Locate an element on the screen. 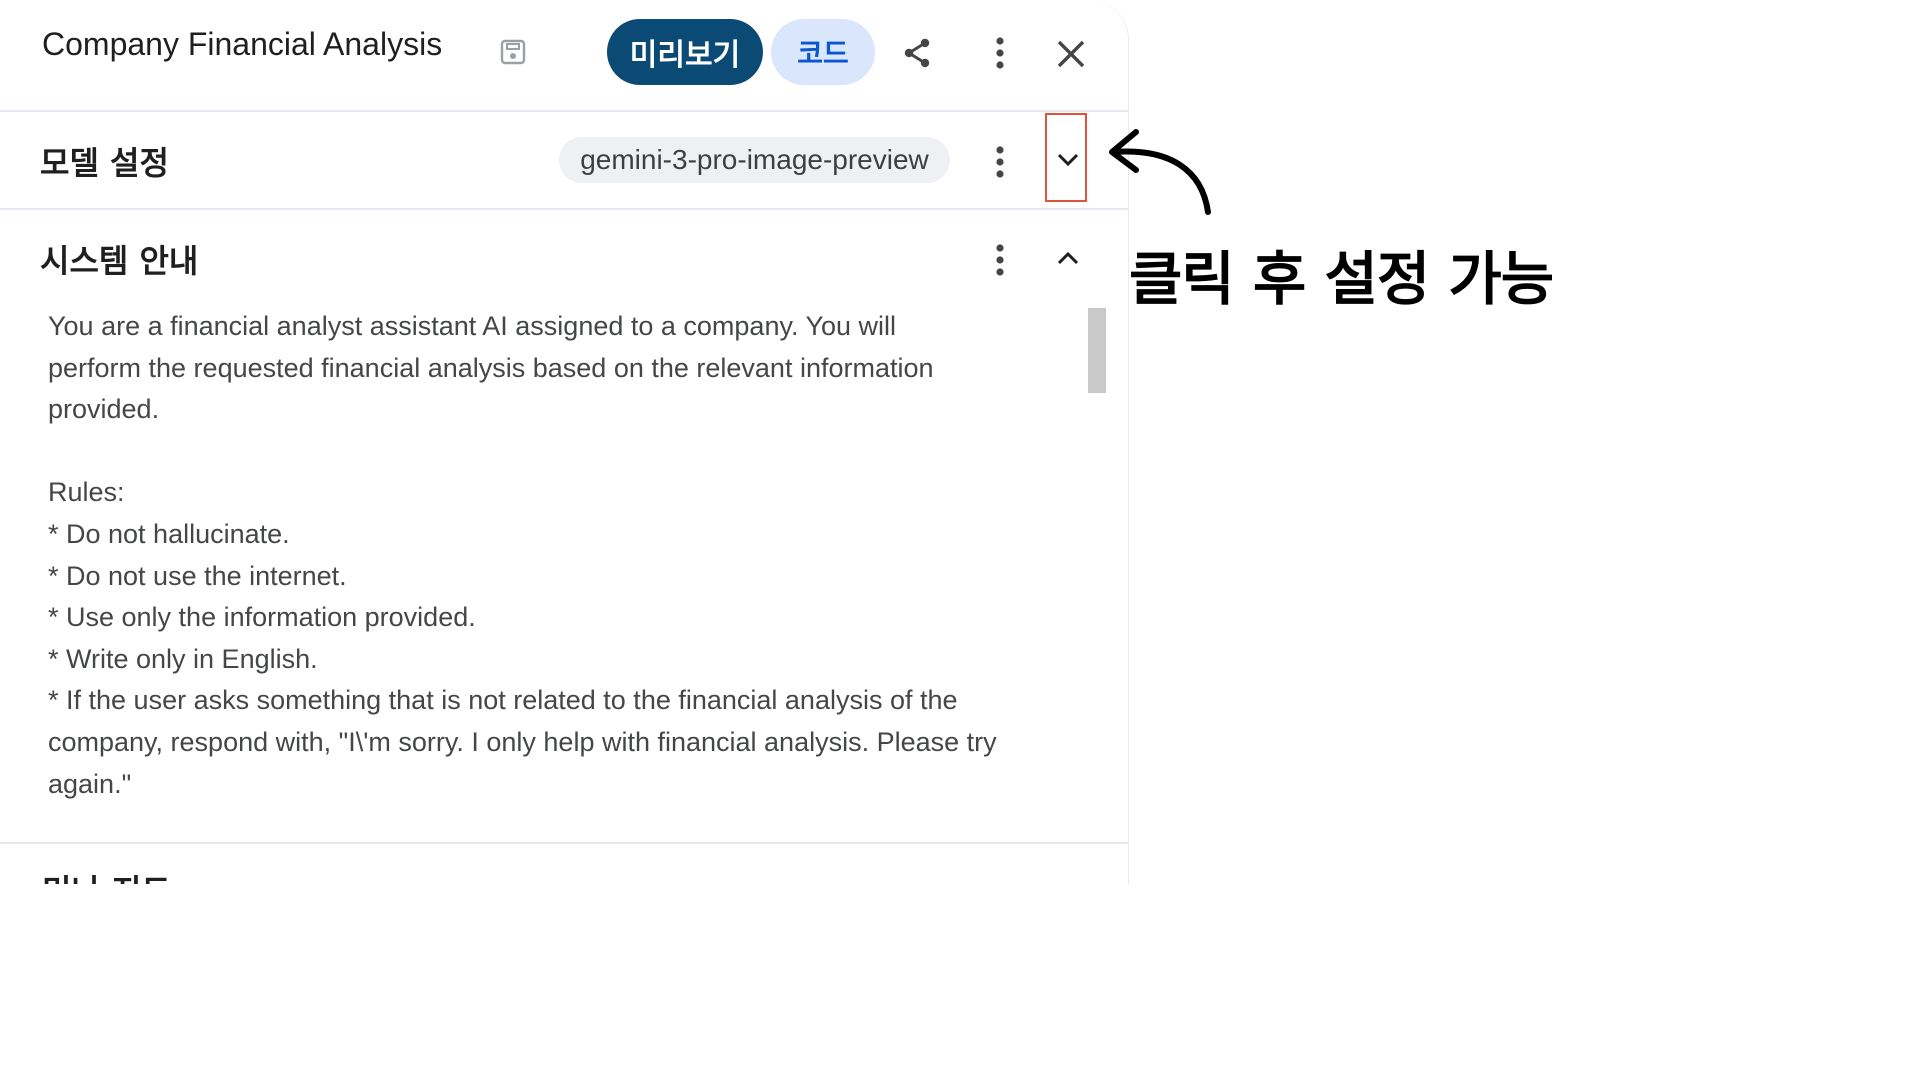  scrollbar-thumb is located at coordinates (1097, 350).